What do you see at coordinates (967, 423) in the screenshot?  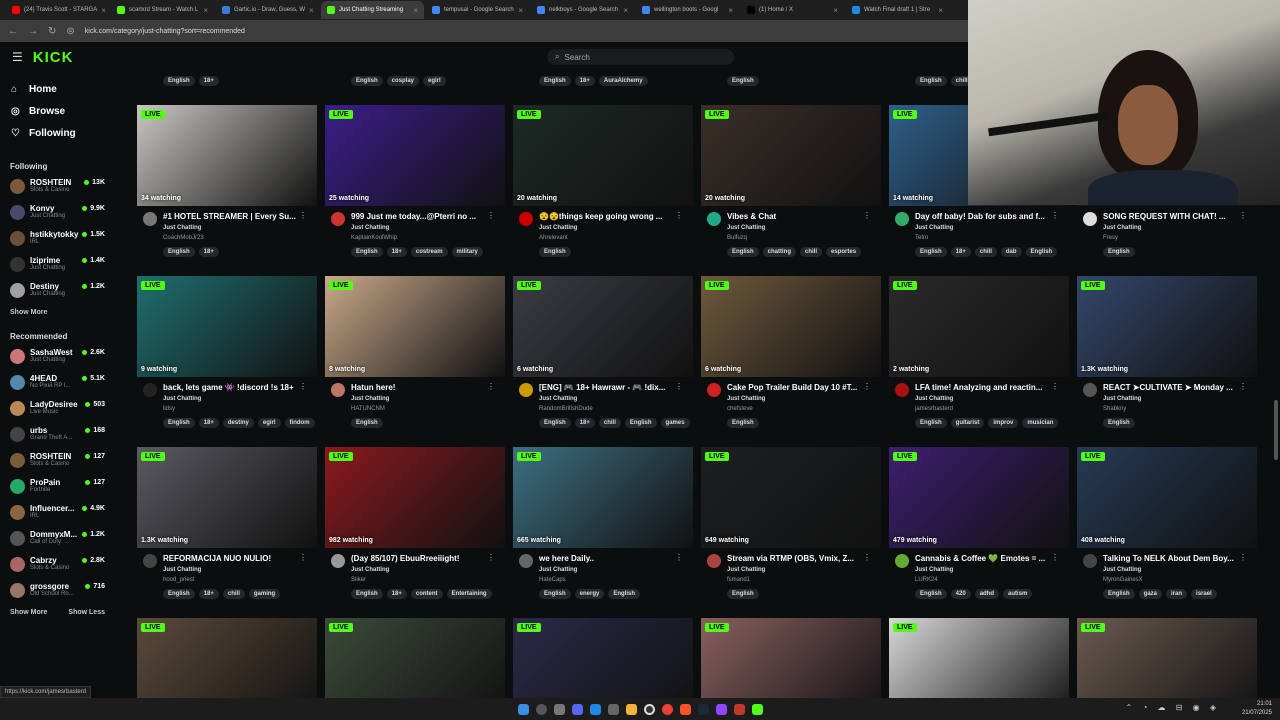 I see `tag-pill: guitarist` at bounding box center [967, 423].